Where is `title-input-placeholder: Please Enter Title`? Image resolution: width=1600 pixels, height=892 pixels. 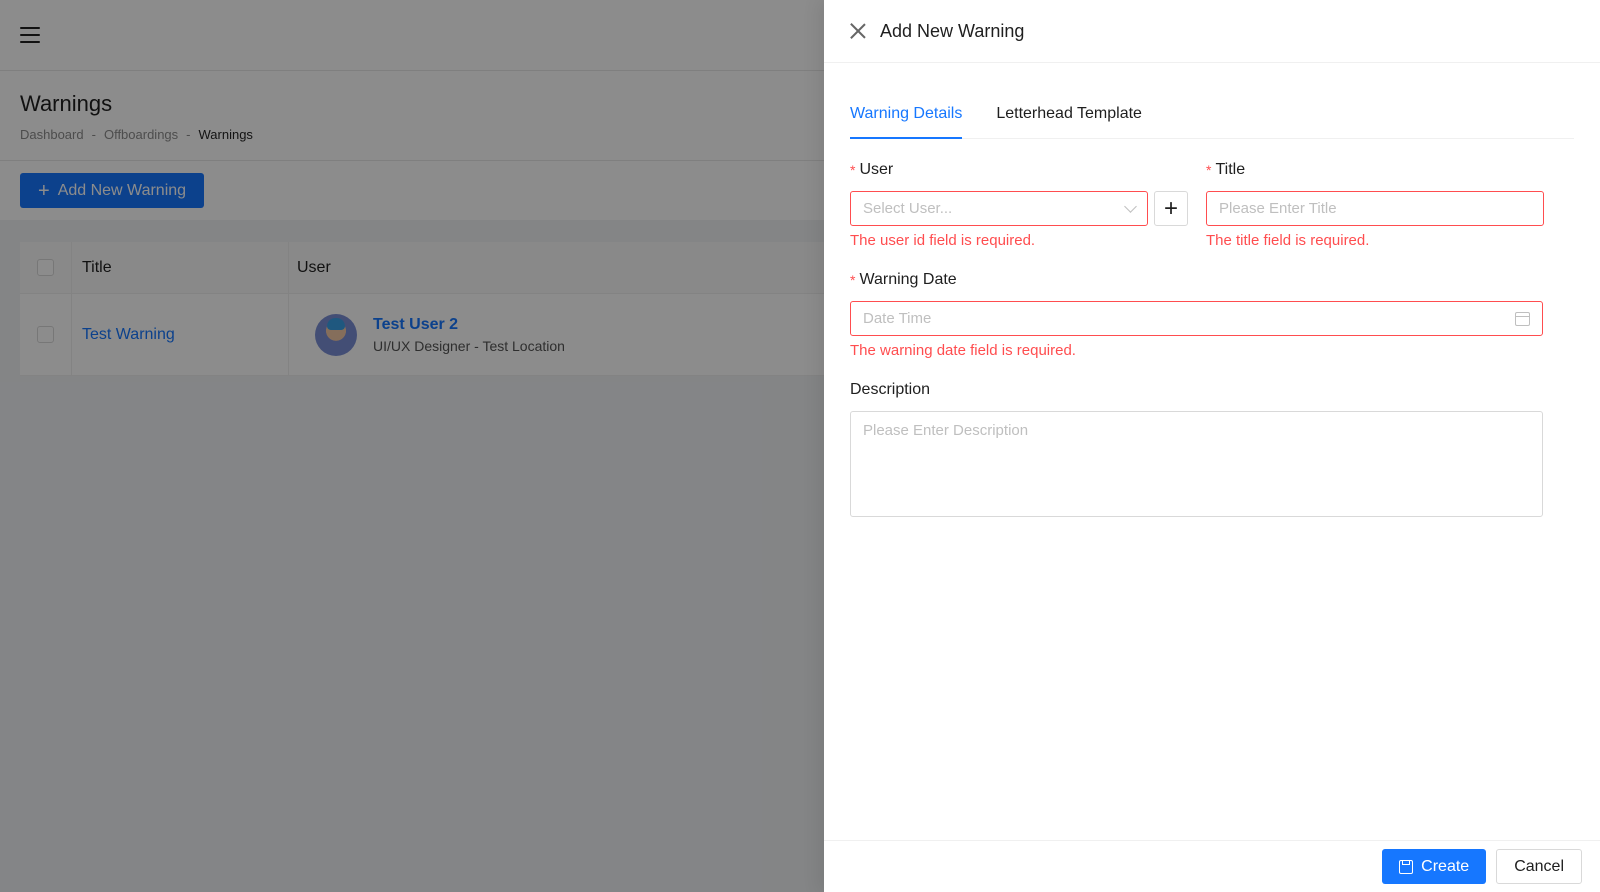
title-input-placeholder: Please Enter Title is located at coordinates (1278, 208).